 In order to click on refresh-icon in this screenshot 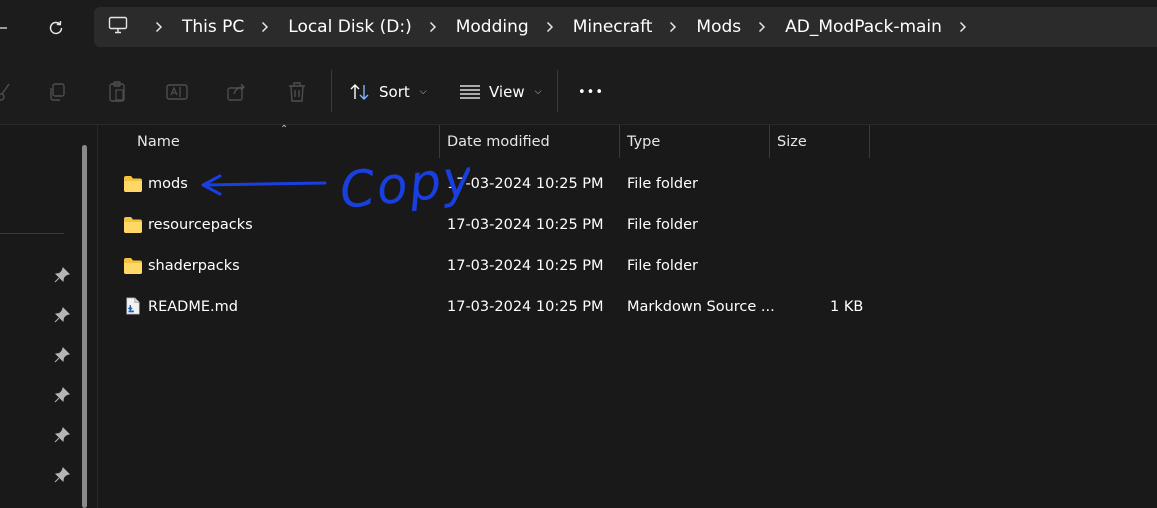, I will do `click(56, 27)`.